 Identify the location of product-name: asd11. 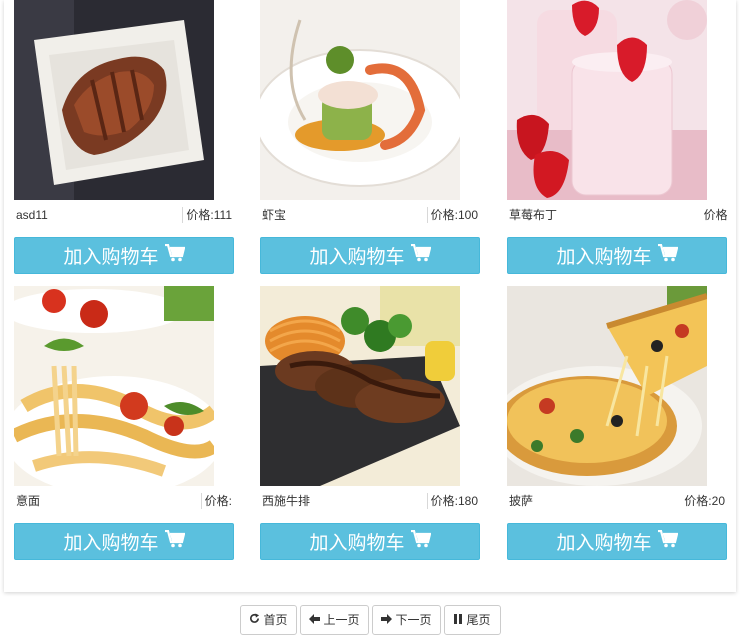
(32, 215).